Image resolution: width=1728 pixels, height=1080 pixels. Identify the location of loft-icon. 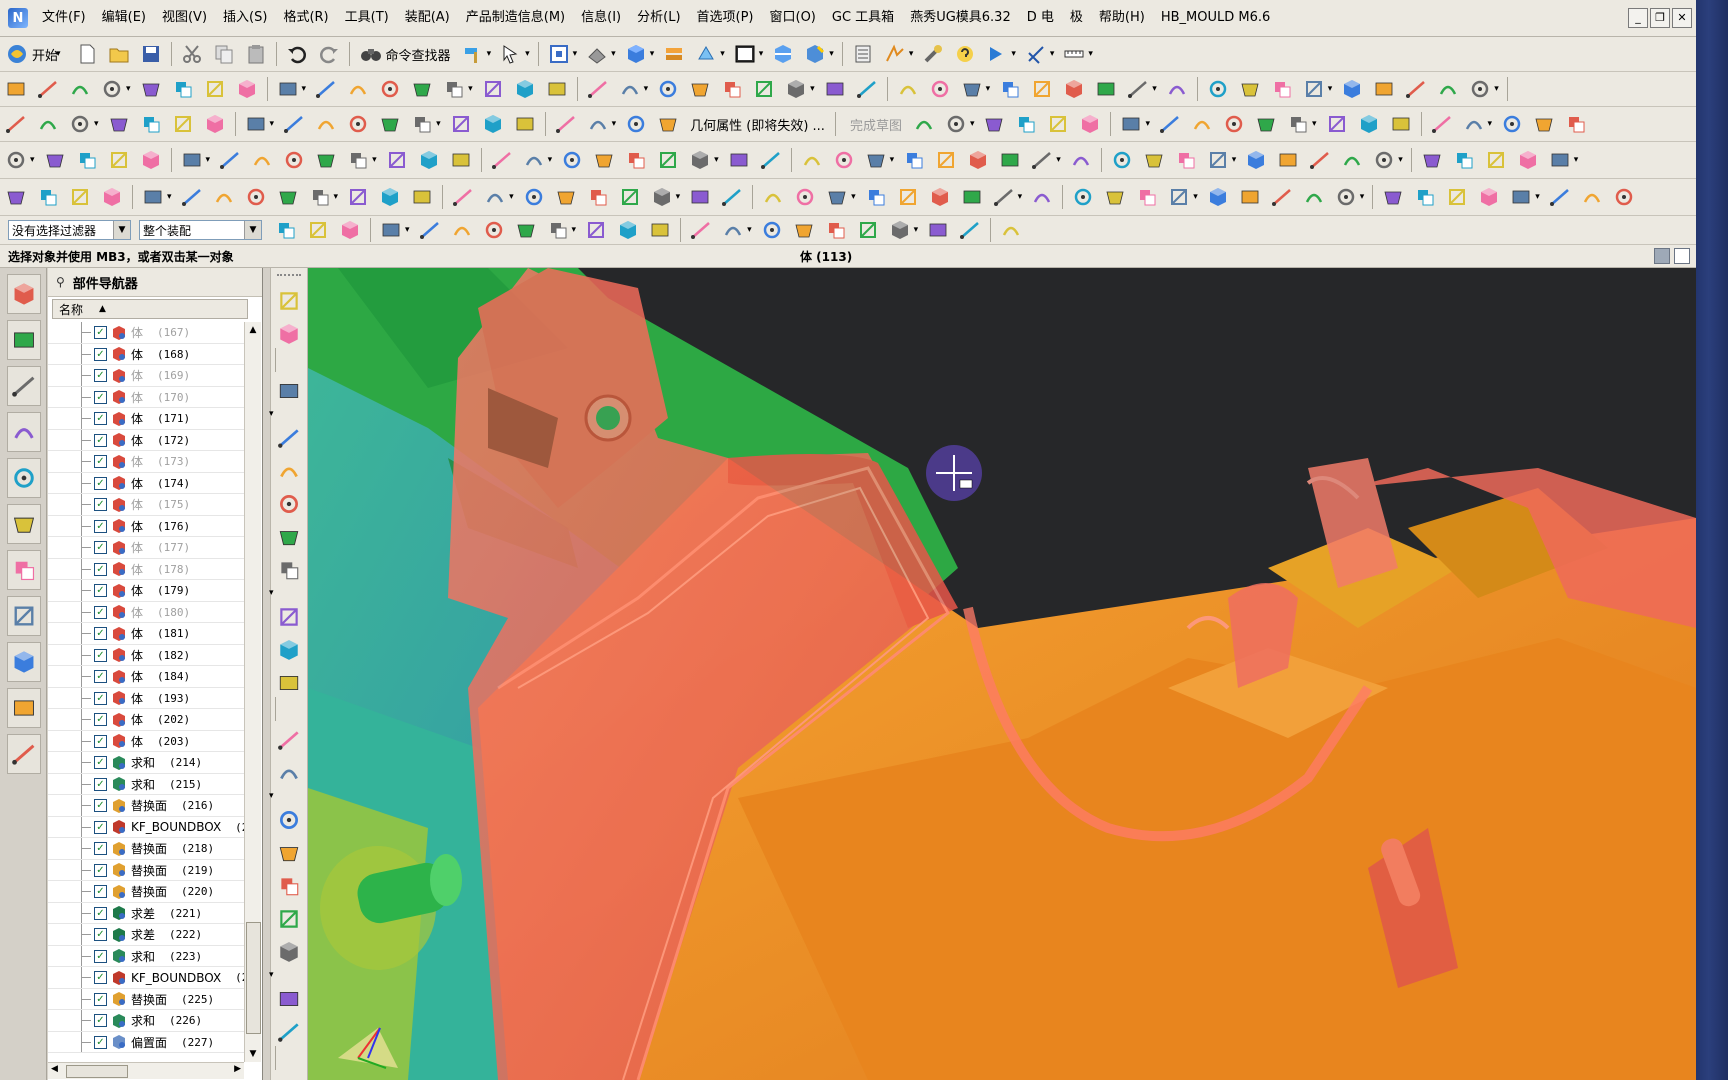
(151, 89).